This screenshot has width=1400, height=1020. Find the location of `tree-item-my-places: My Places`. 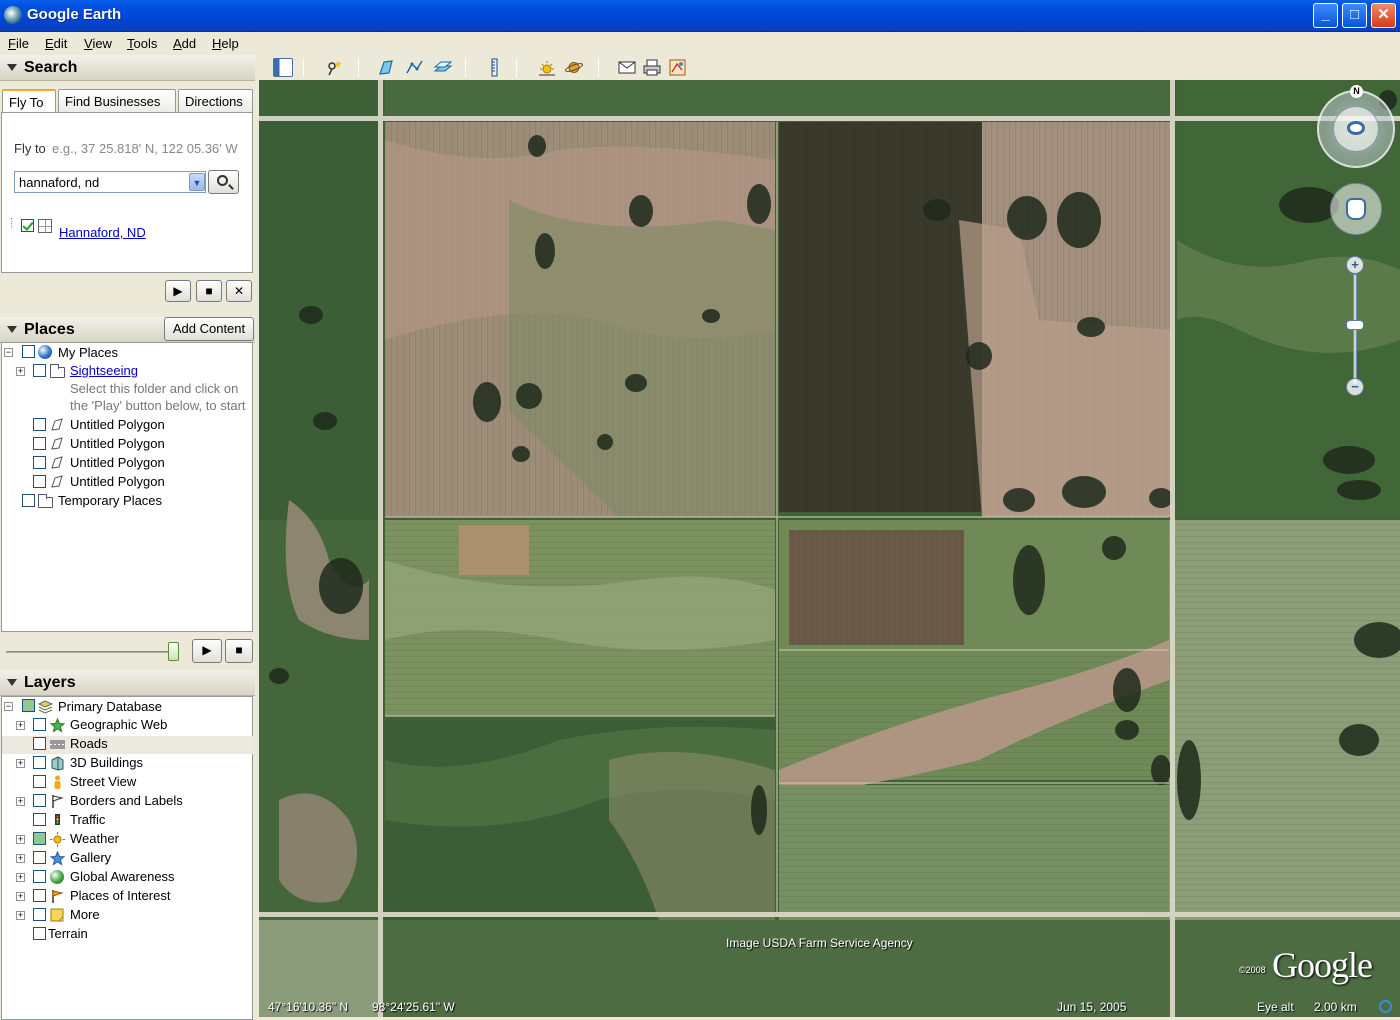

tree-item-my-places: My Places is located at coordinates (88, 352).